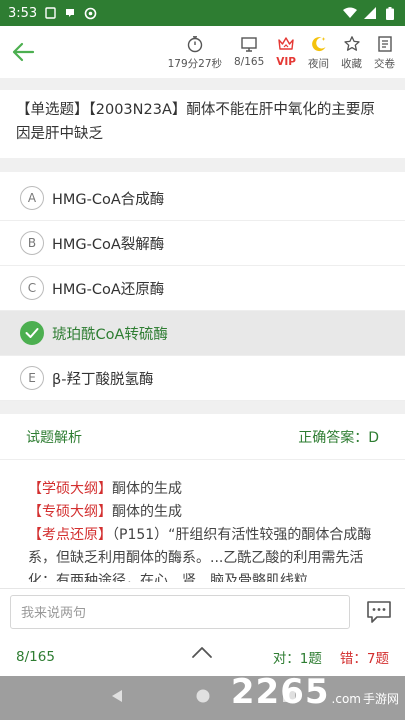 The width and height of the screenshot is (405, 720). I want to click on right-count: 对：1题, so click(297, 659).